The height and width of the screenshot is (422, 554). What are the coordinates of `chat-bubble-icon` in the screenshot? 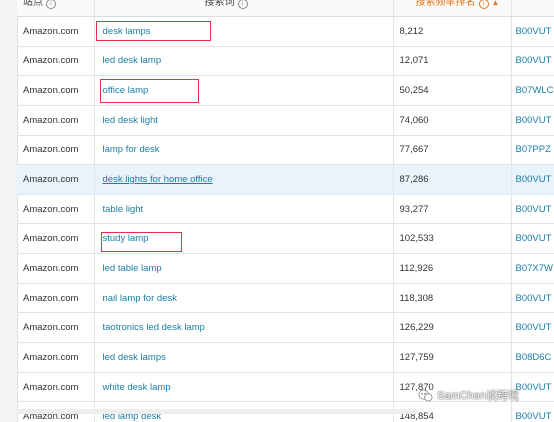 It's located at (425, 395).